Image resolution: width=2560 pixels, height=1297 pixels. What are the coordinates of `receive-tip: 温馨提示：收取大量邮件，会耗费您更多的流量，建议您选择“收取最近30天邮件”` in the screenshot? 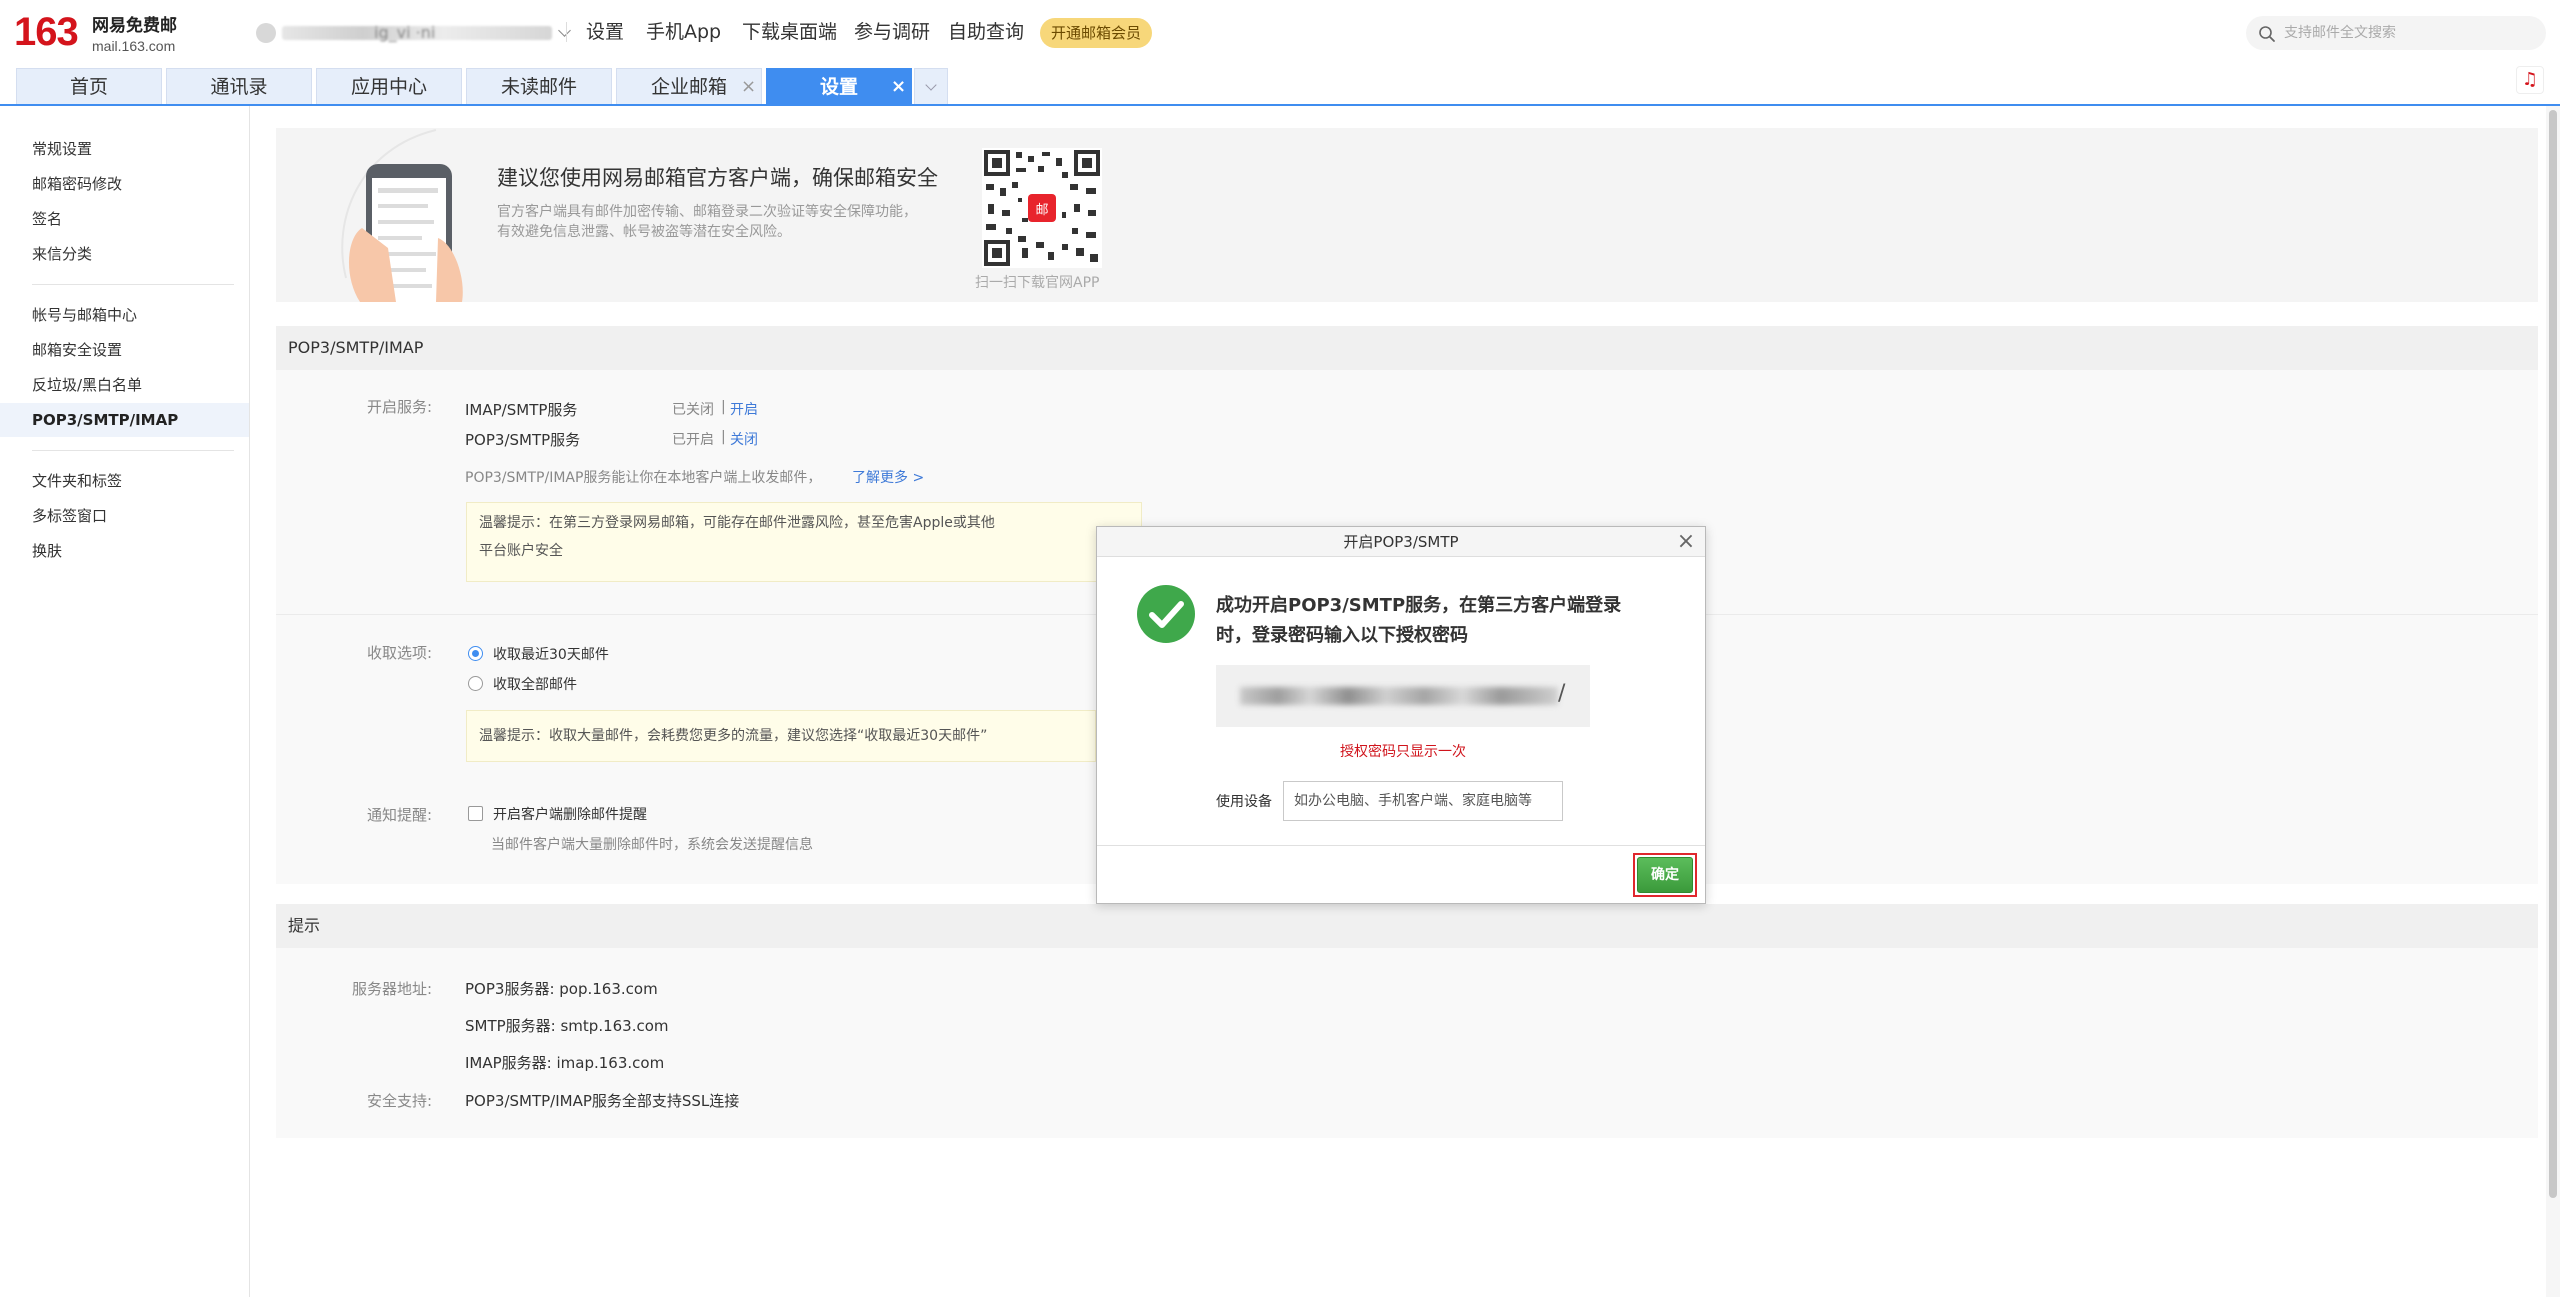 It's located at (781, 736).